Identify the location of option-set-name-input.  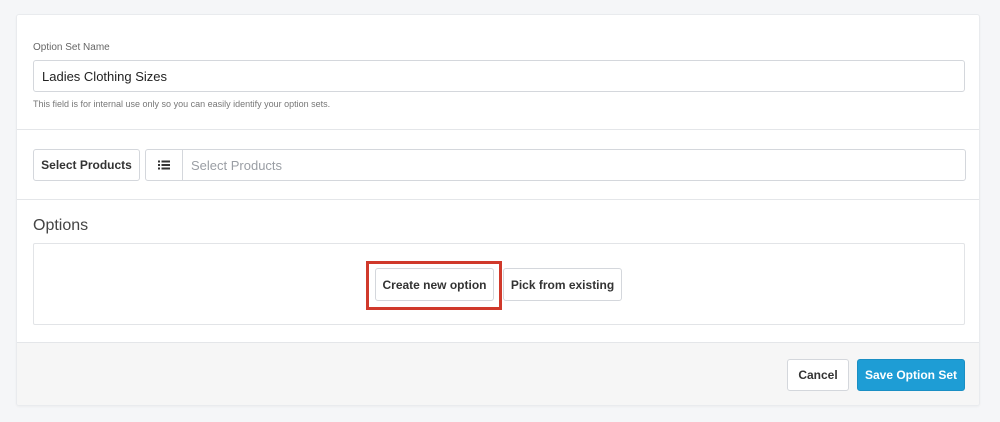
(499, 76).